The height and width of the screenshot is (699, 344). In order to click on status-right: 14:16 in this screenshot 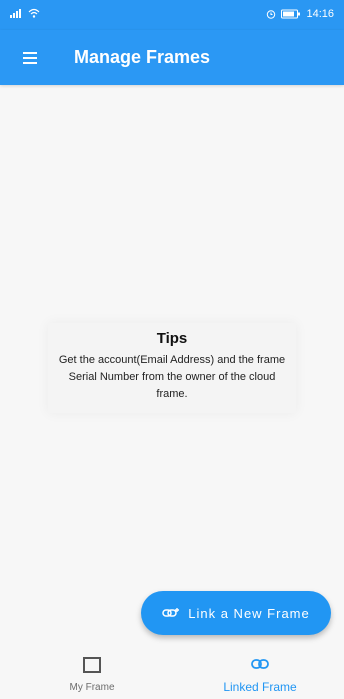, I will do `click(300, 14)`.